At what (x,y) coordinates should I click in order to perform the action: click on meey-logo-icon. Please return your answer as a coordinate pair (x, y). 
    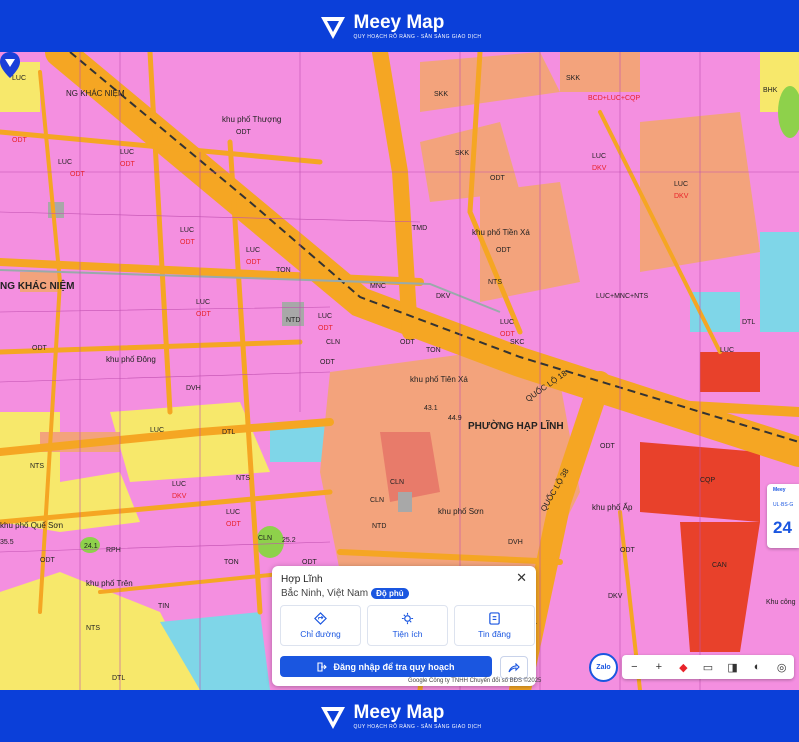
    Looking at the image, I should click on (332, 718).